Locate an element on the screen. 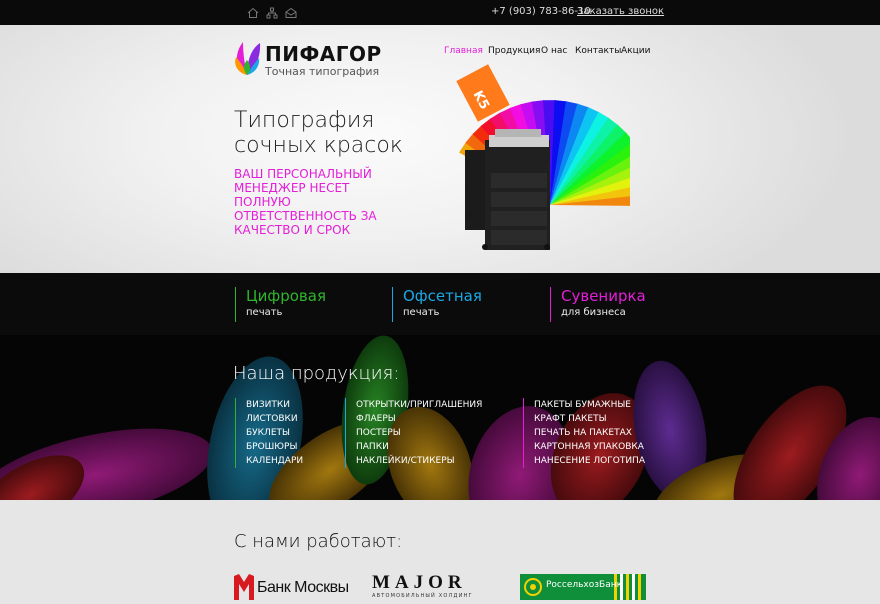  product-link: Пакеты бумажные is located at coordinates (589, 405).